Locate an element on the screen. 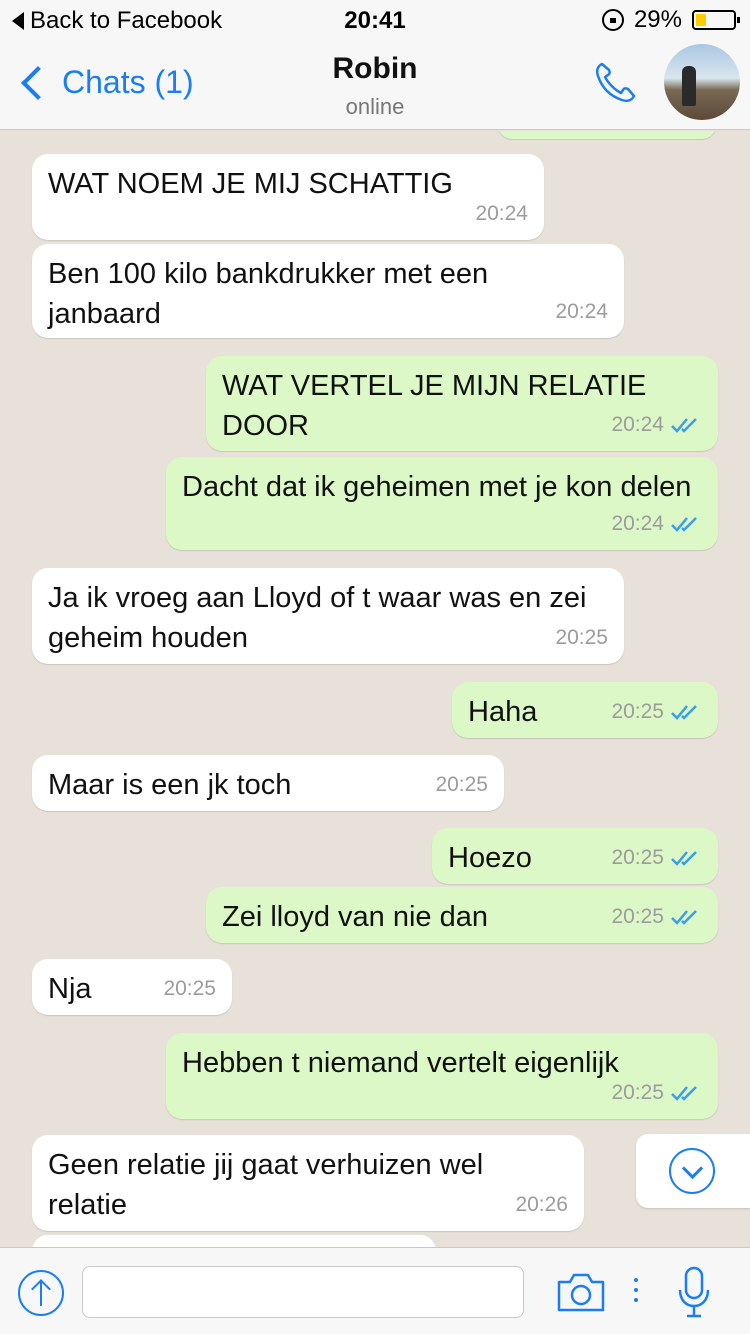 Image resolution: width=750 pixels, height=1334 pixels. chevron-down-icon is located at coordinates (692, 1171).